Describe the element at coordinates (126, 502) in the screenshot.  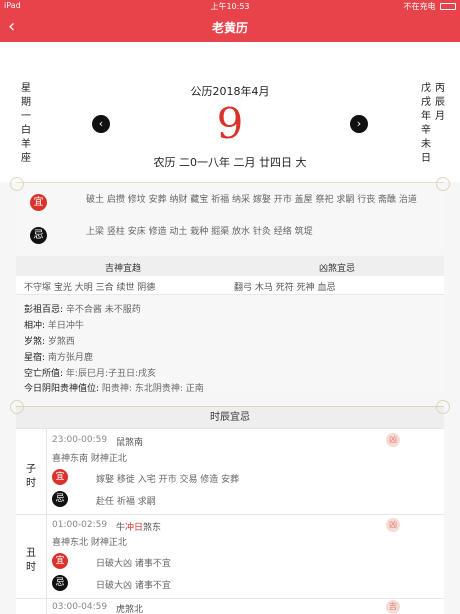
I see `hour-ji-text: 赴任 祈福 求嗣` at that location.